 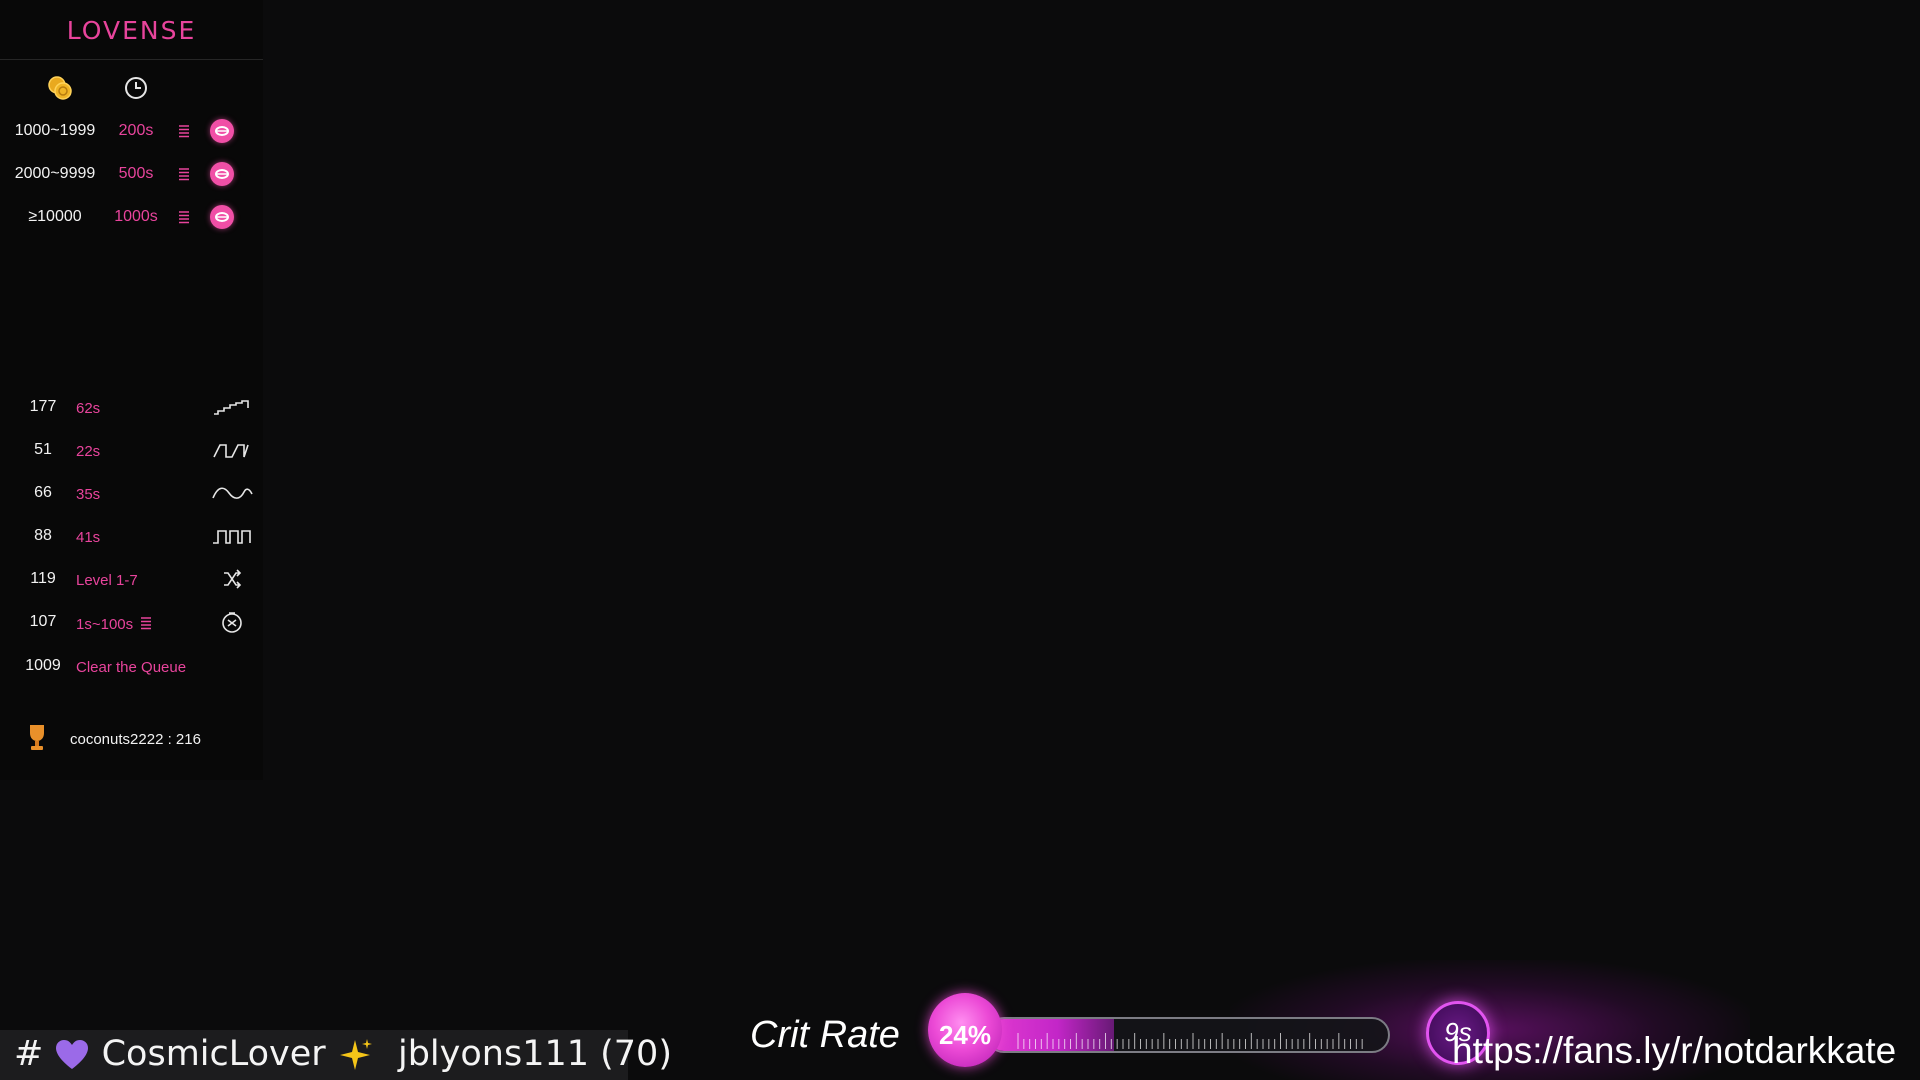 What do you see at coordinates (136, 216) in the screenshot?
I see `tier-duration: 1000s` at bounding box center [136, 216].